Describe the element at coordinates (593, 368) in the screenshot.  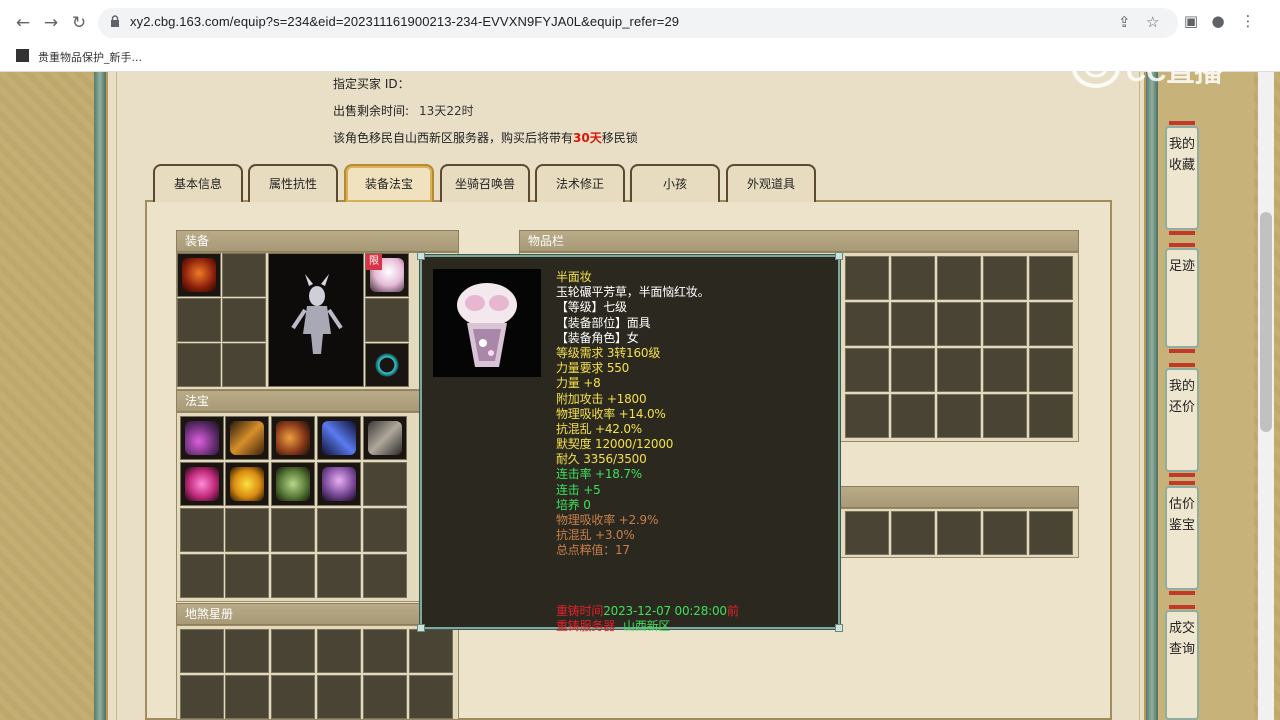
I see `tooltip-line: 力量要求 550` at that location.